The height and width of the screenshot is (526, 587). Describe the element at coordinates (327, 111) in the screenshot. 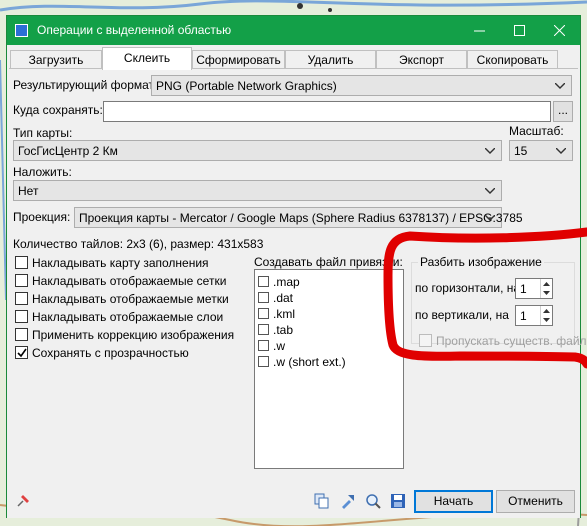

I see `save-path-input` at that location.